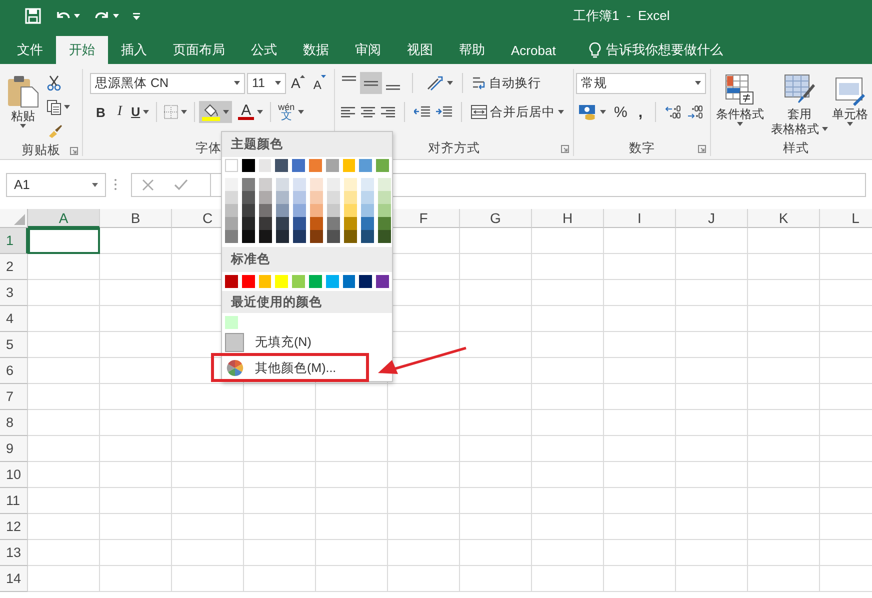 The width and height of the screenshot is (872, 598). What do you see at coordinates (316, 50) in the screenshot?
I see `ribbon-tab: 数据` at bounding box center [316, 50].